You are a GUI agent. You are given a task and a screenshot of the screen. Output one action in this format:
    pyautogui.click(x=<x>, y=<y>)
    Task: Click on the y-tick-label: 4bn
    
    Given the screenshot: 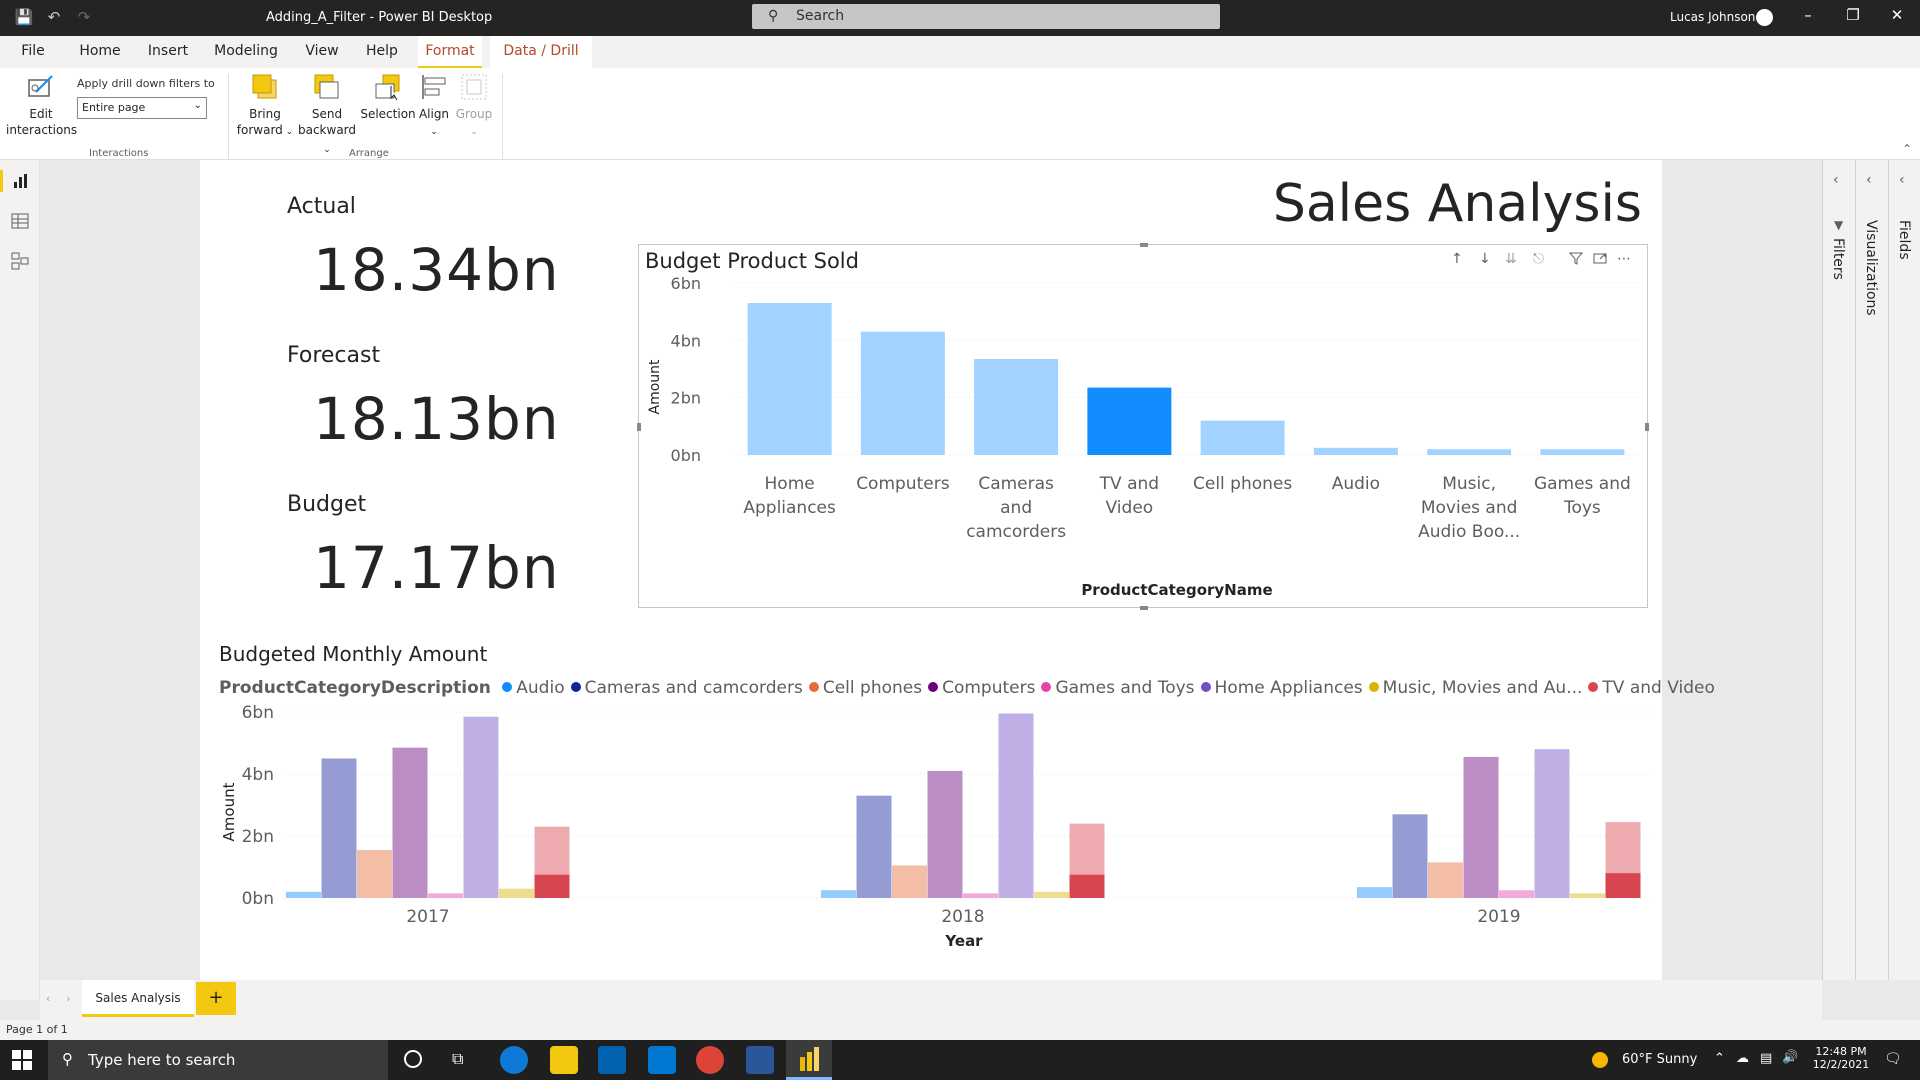 What is the action you would take?
    pyautogui.click(x=258, y=775)
    